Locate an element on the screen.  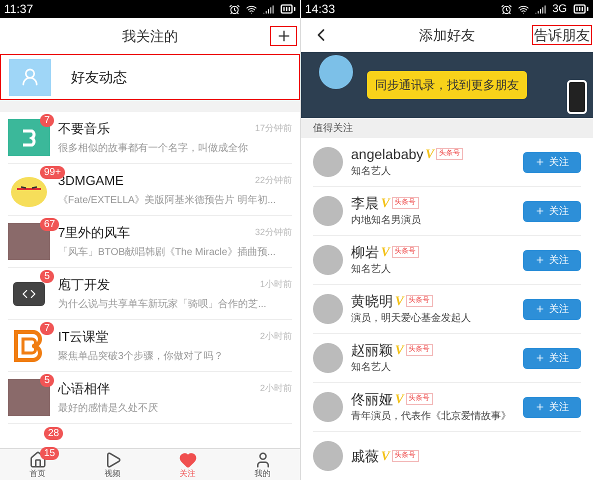
feed-time: 1小时前 is located at coordinates (276, 284).